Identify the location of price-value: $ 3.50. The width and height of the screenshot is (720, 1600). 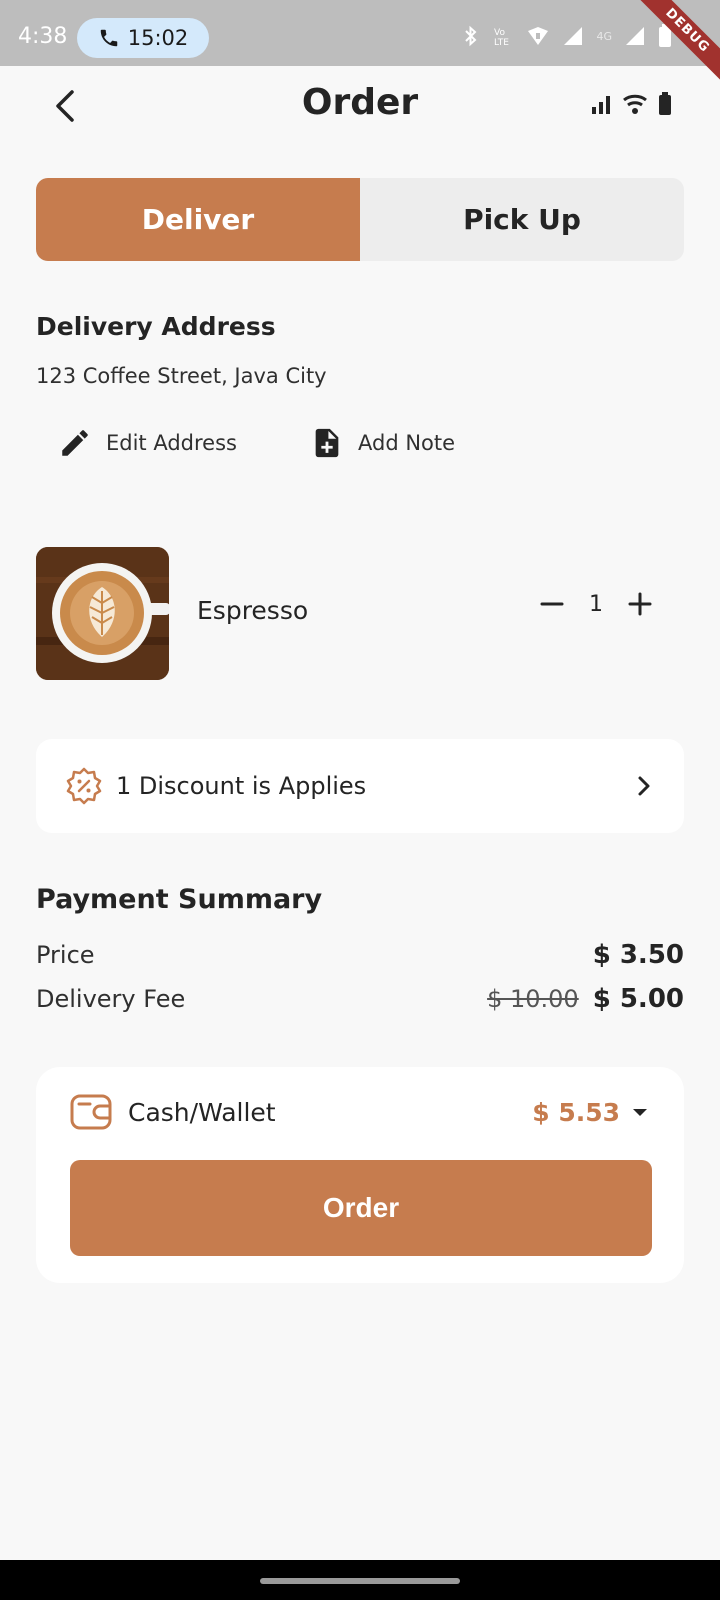
(638, 955).